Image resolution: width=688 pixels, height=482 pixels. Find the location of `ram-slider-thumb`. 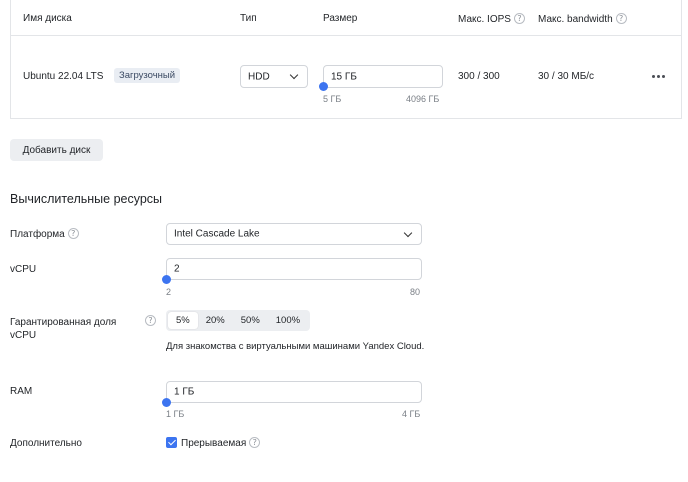

ram-slider-thumb is located at coordinates (166, 402).